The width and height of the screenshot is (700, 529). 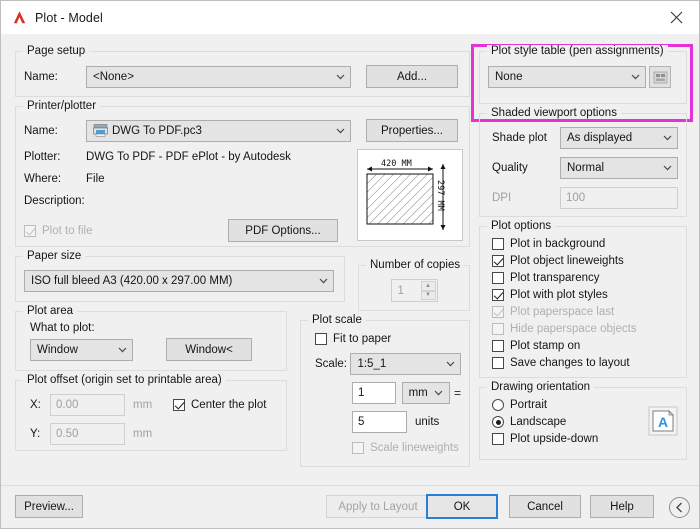 I want to click on spinner-arrows: ▲ ▼, so click(x=428, y=290).